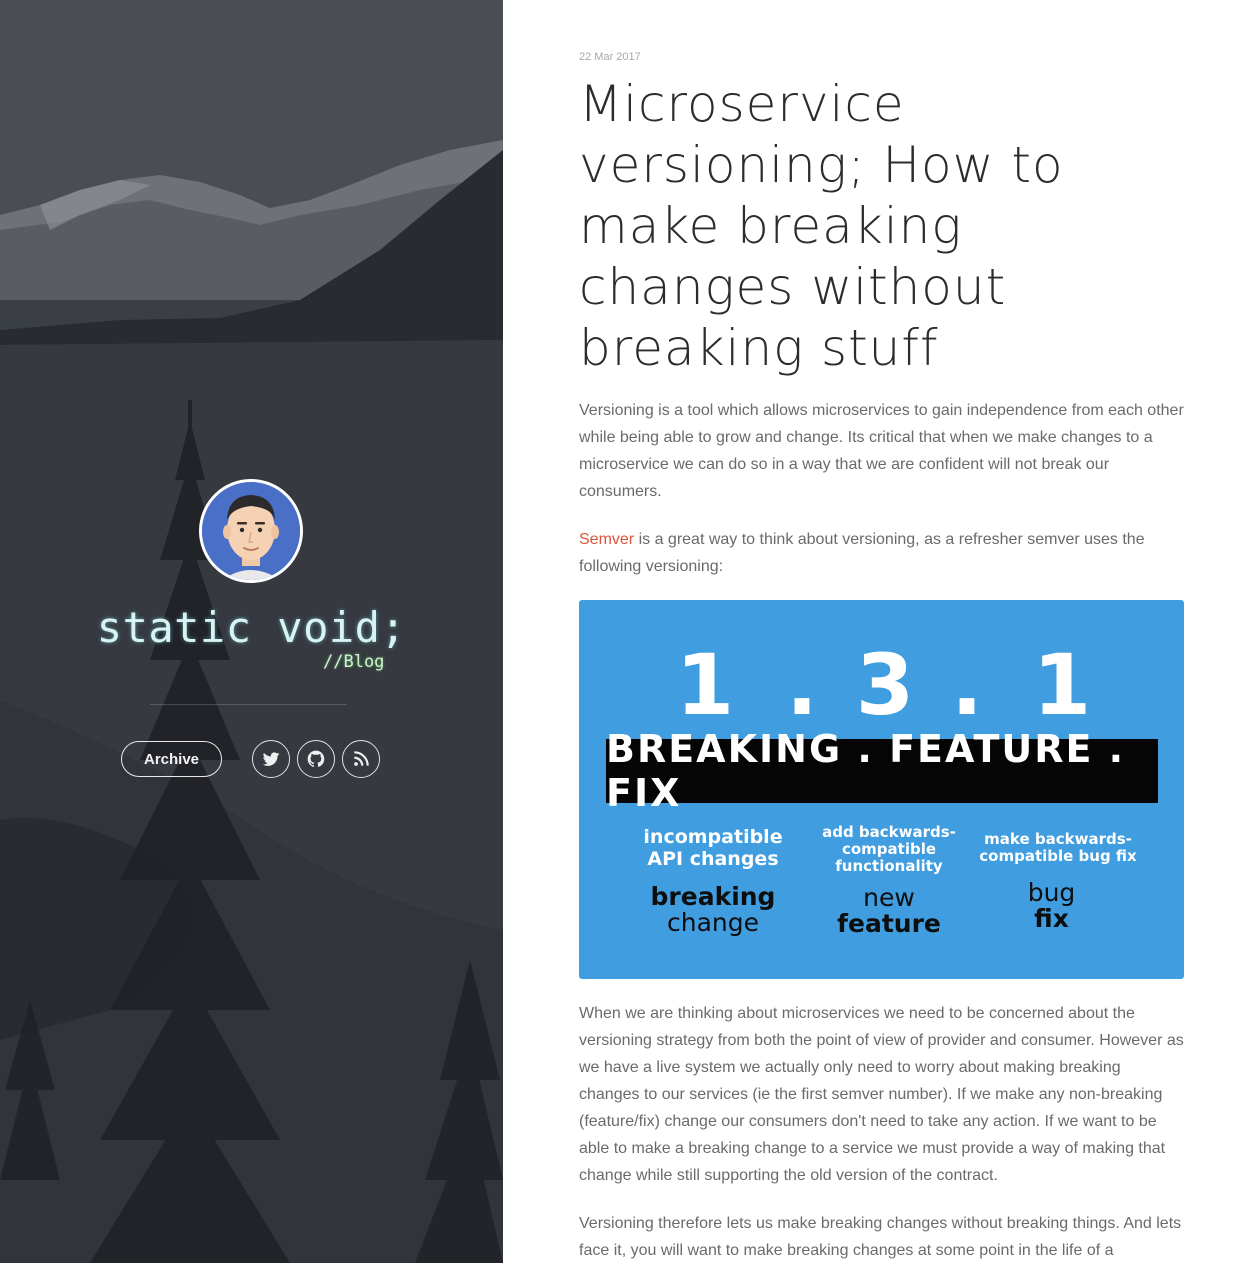 The height and width of the screenshot is (1263, 1251). What do you see at coordinates (1062, 685) in the screenshot?
I see `semver-patch-number: 1` at bounding box center [1062, 685].